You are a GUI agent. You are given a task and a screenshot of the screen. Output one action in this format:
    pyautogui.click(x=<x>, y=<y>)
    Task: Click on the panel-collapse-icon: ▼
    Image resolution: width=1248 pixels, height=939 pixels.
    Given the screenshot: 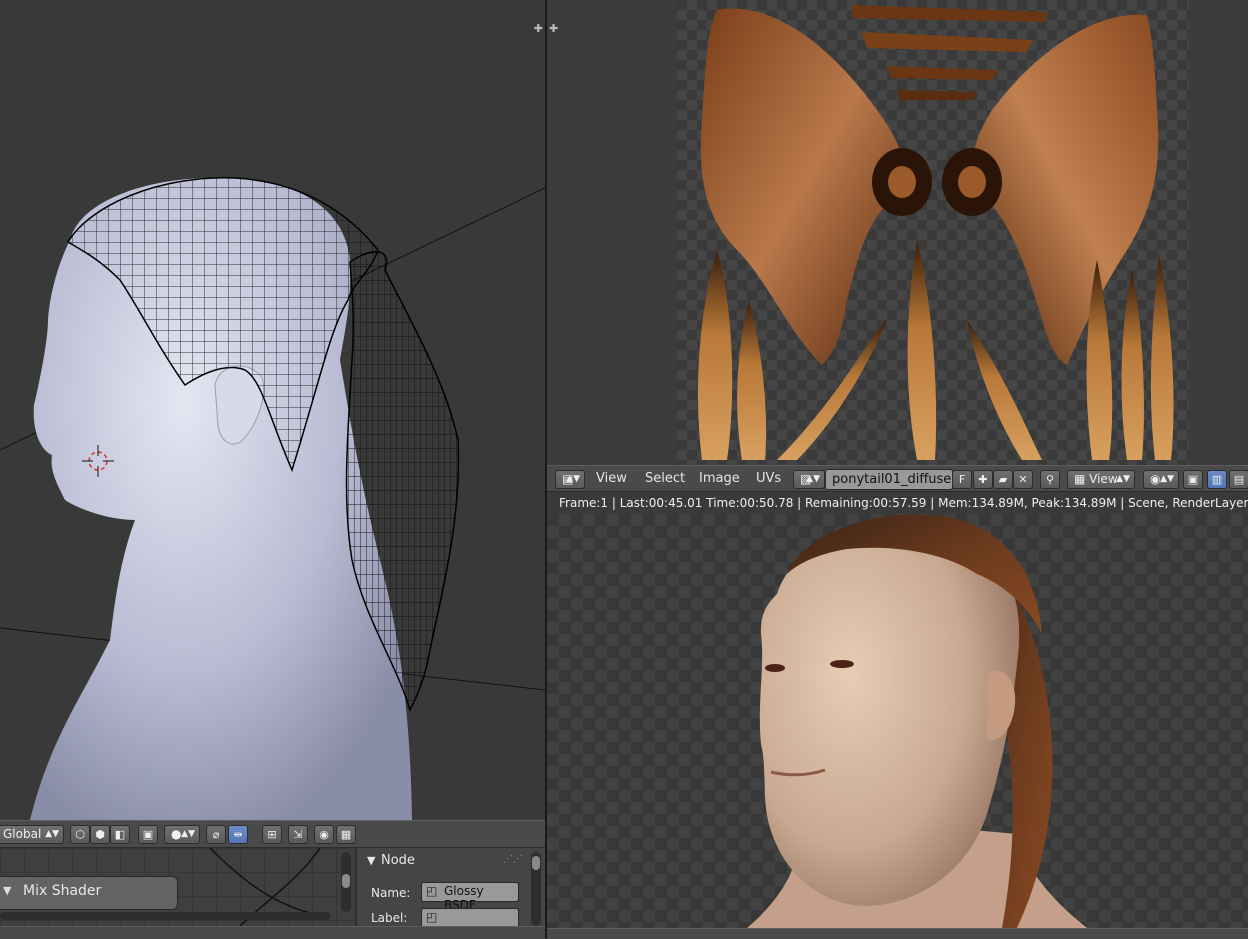 What is the action you would take?
    pyautogui.click(x=371, y=860)
    